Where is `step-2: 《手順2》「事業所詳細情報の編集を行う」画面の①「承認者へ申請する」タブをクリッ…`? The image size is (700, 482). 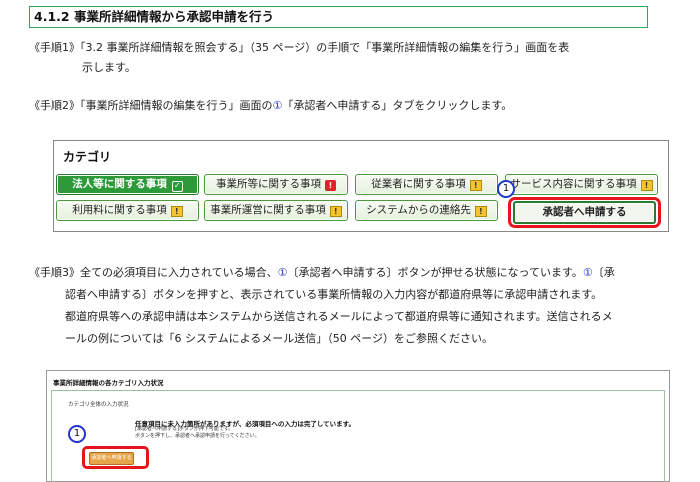
step-2: 《手順2》「事業所詳細情報の編集を行う」画面の①「承認者へ申請する」タブをクリッ… is located at coordinates (349, 106).